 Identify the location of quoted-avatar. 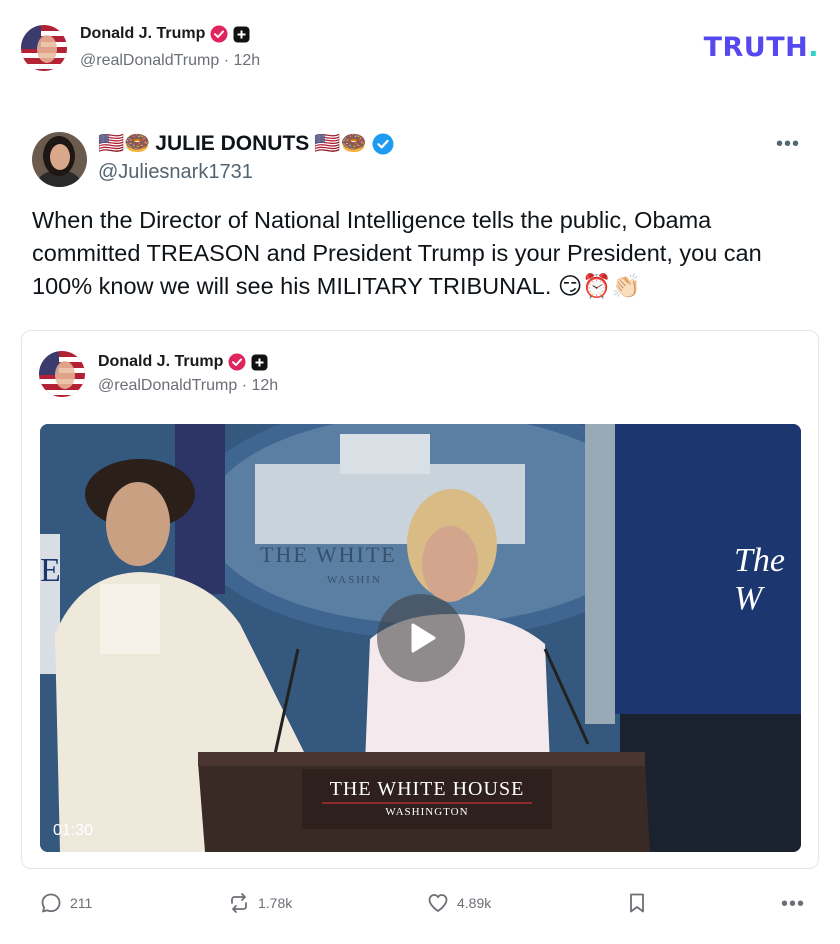
(59, 159).